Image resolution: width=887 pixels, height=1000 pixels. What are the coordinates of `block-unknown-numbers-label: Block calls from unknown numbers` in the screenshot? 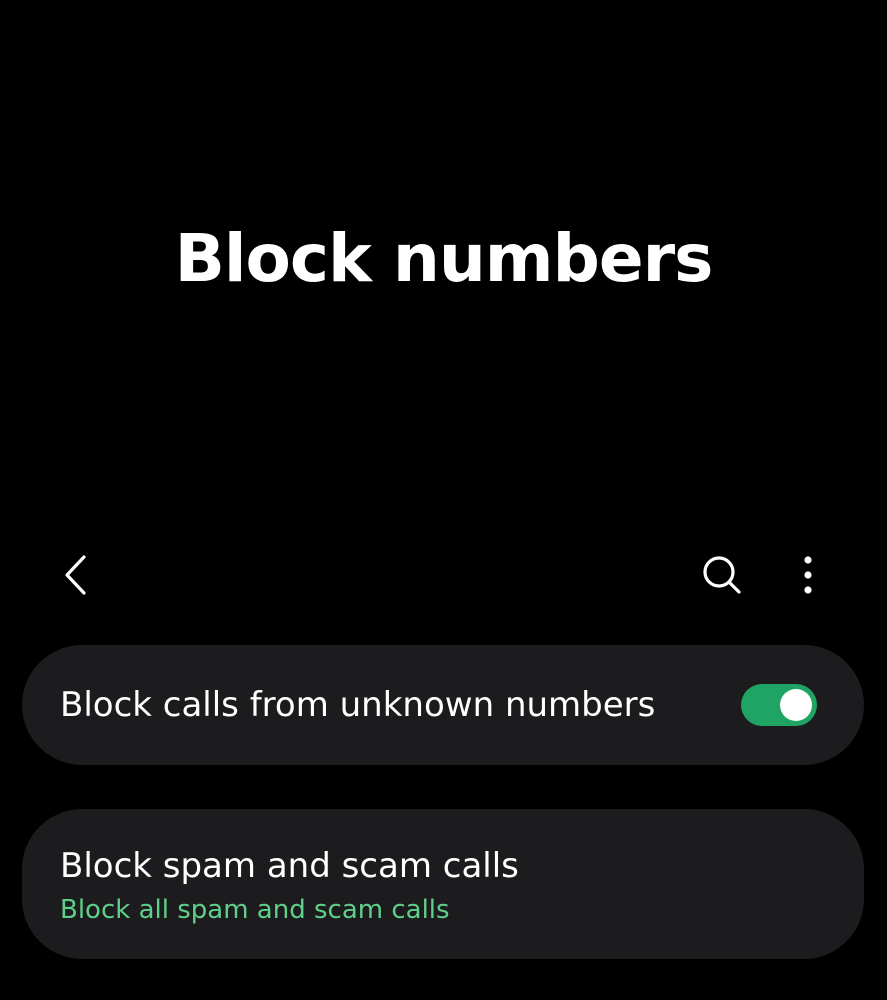 It's located at (358, 705).